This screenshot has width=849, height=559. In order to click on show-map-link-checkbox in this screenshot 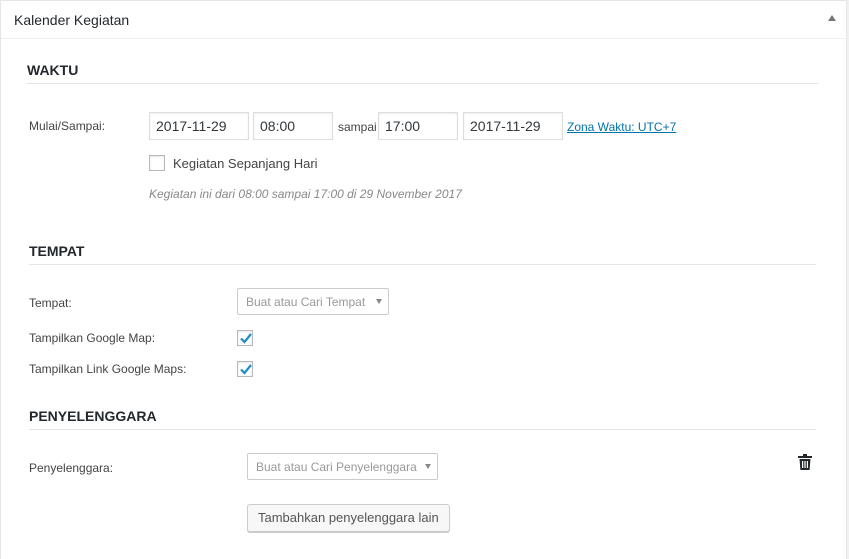, I will do `click(245, 369)`.